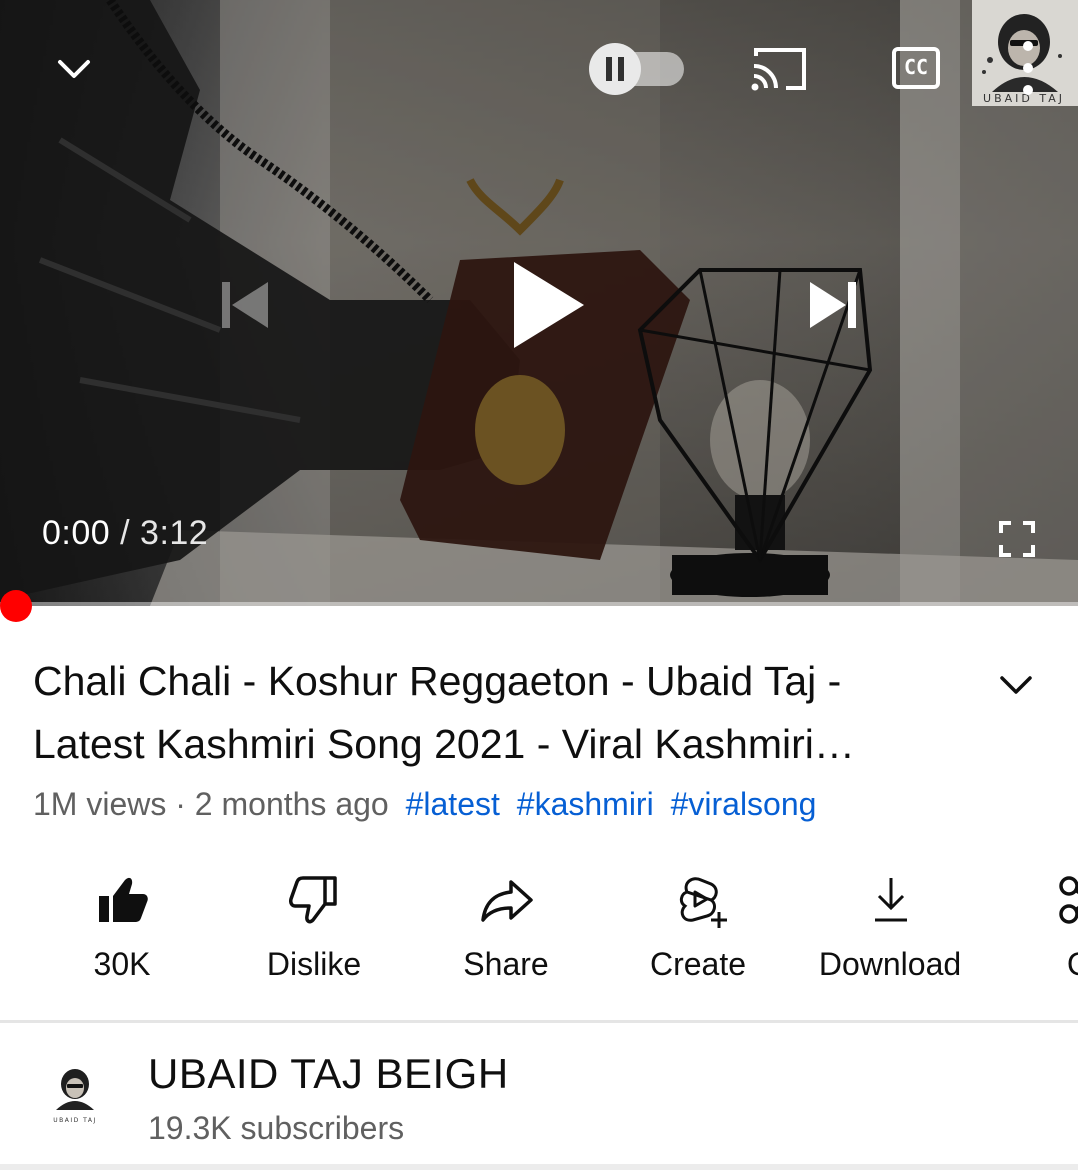  I want to click on previous-icon, so click(245, 305).